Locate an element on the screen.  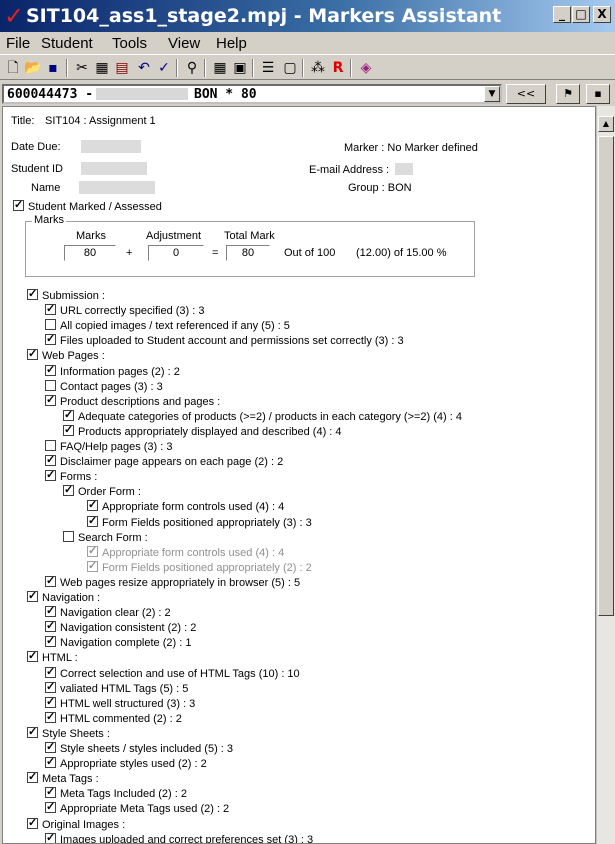
menu-file: File is located at coordinates (18, 43).